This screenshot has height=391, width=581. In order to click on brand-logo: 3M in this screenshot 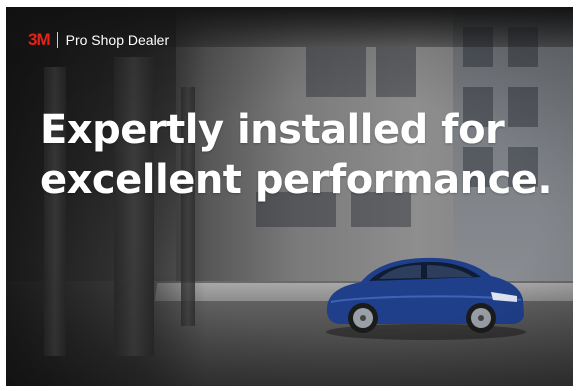, I will do `click(39, 39)`.